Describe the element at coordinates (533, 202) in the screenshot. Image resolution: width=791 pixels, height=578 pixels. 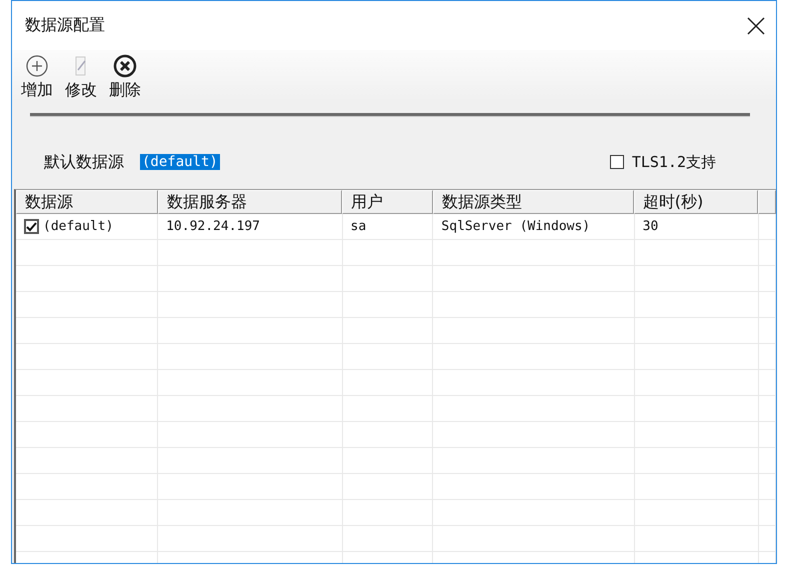
I see `column-header: 数据源类型` at that location.